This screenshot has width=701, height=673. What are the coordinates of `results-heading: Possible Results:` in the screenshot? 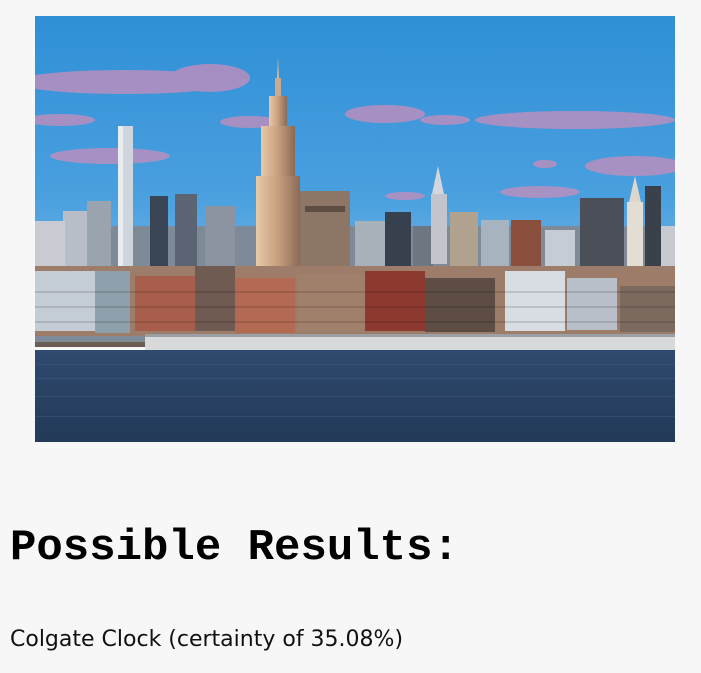 It's located at (234, 548).